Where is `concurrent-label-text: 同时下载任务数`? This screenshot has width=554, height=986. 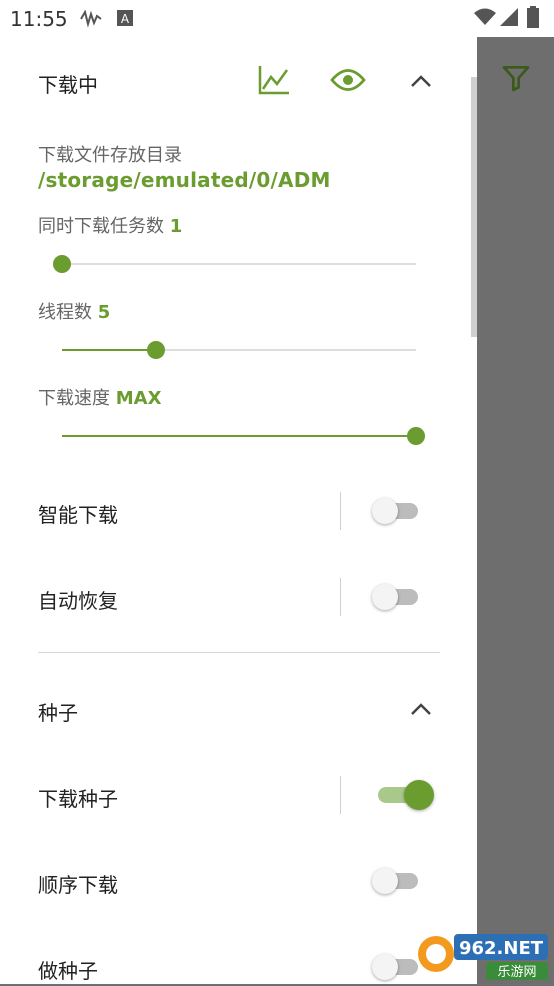 concurrent-label-text: 同时下载任务数 is located at coordinates (101, 226).